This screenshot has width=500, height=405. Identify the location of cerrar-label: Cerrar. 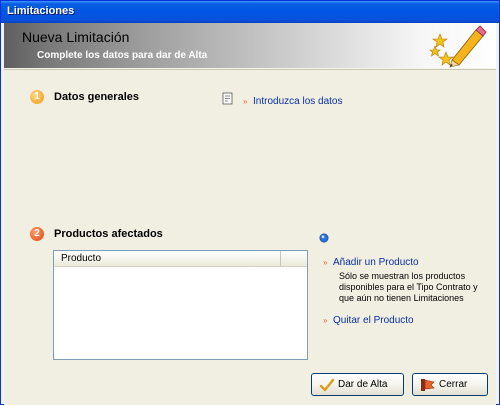
(453, 384).